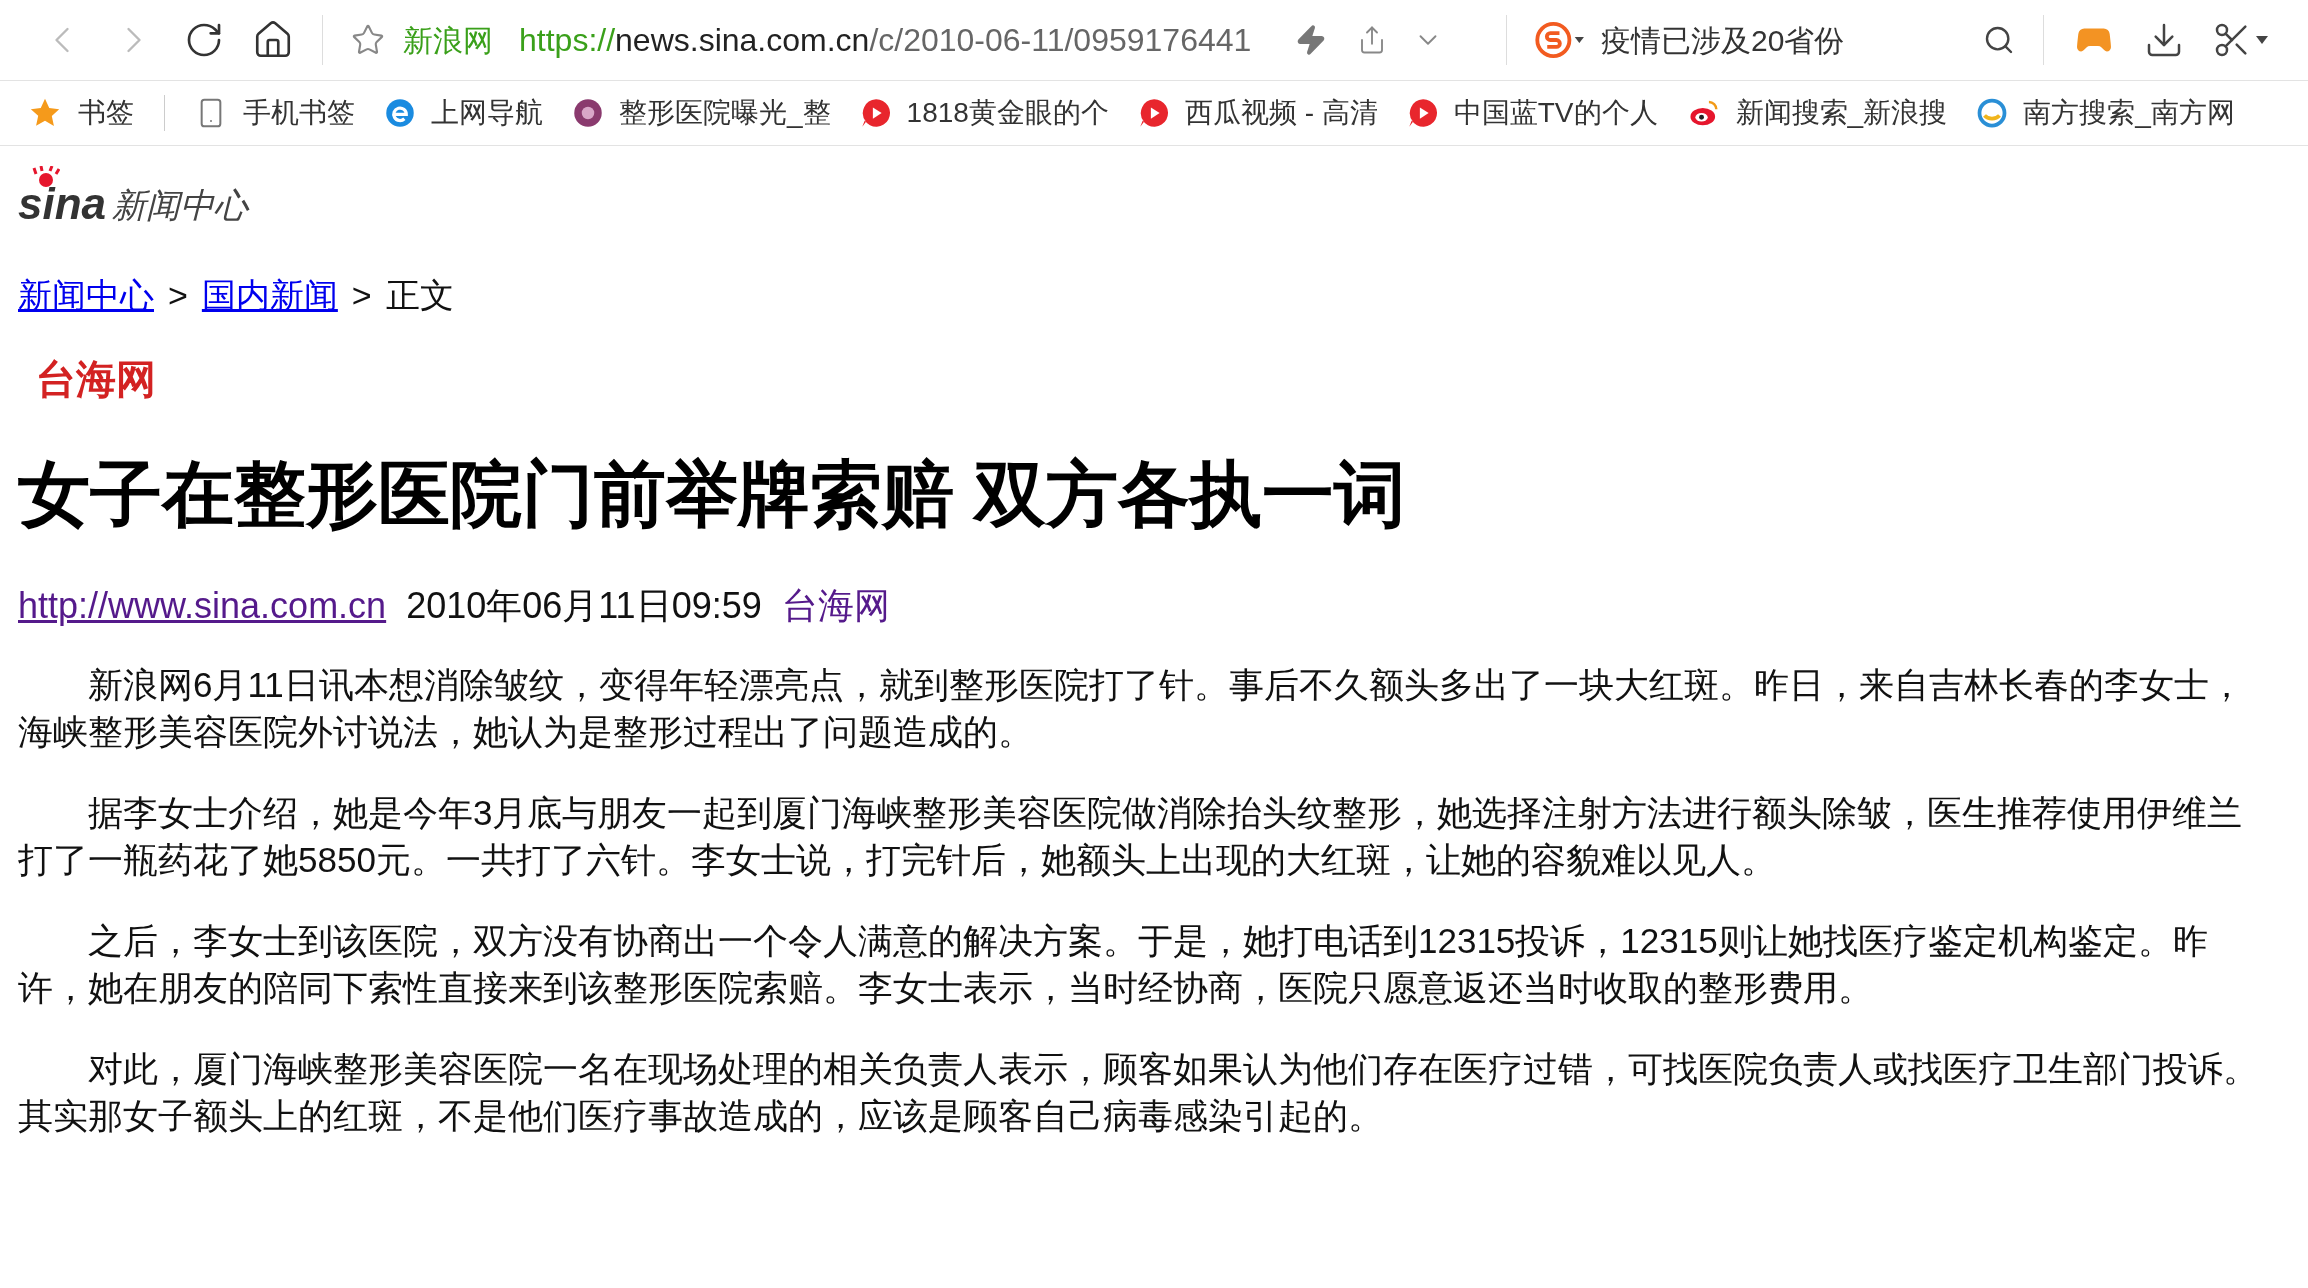  I want to click on bookmark-item: 西瓜视频 - 高清, so click(1258, 113).